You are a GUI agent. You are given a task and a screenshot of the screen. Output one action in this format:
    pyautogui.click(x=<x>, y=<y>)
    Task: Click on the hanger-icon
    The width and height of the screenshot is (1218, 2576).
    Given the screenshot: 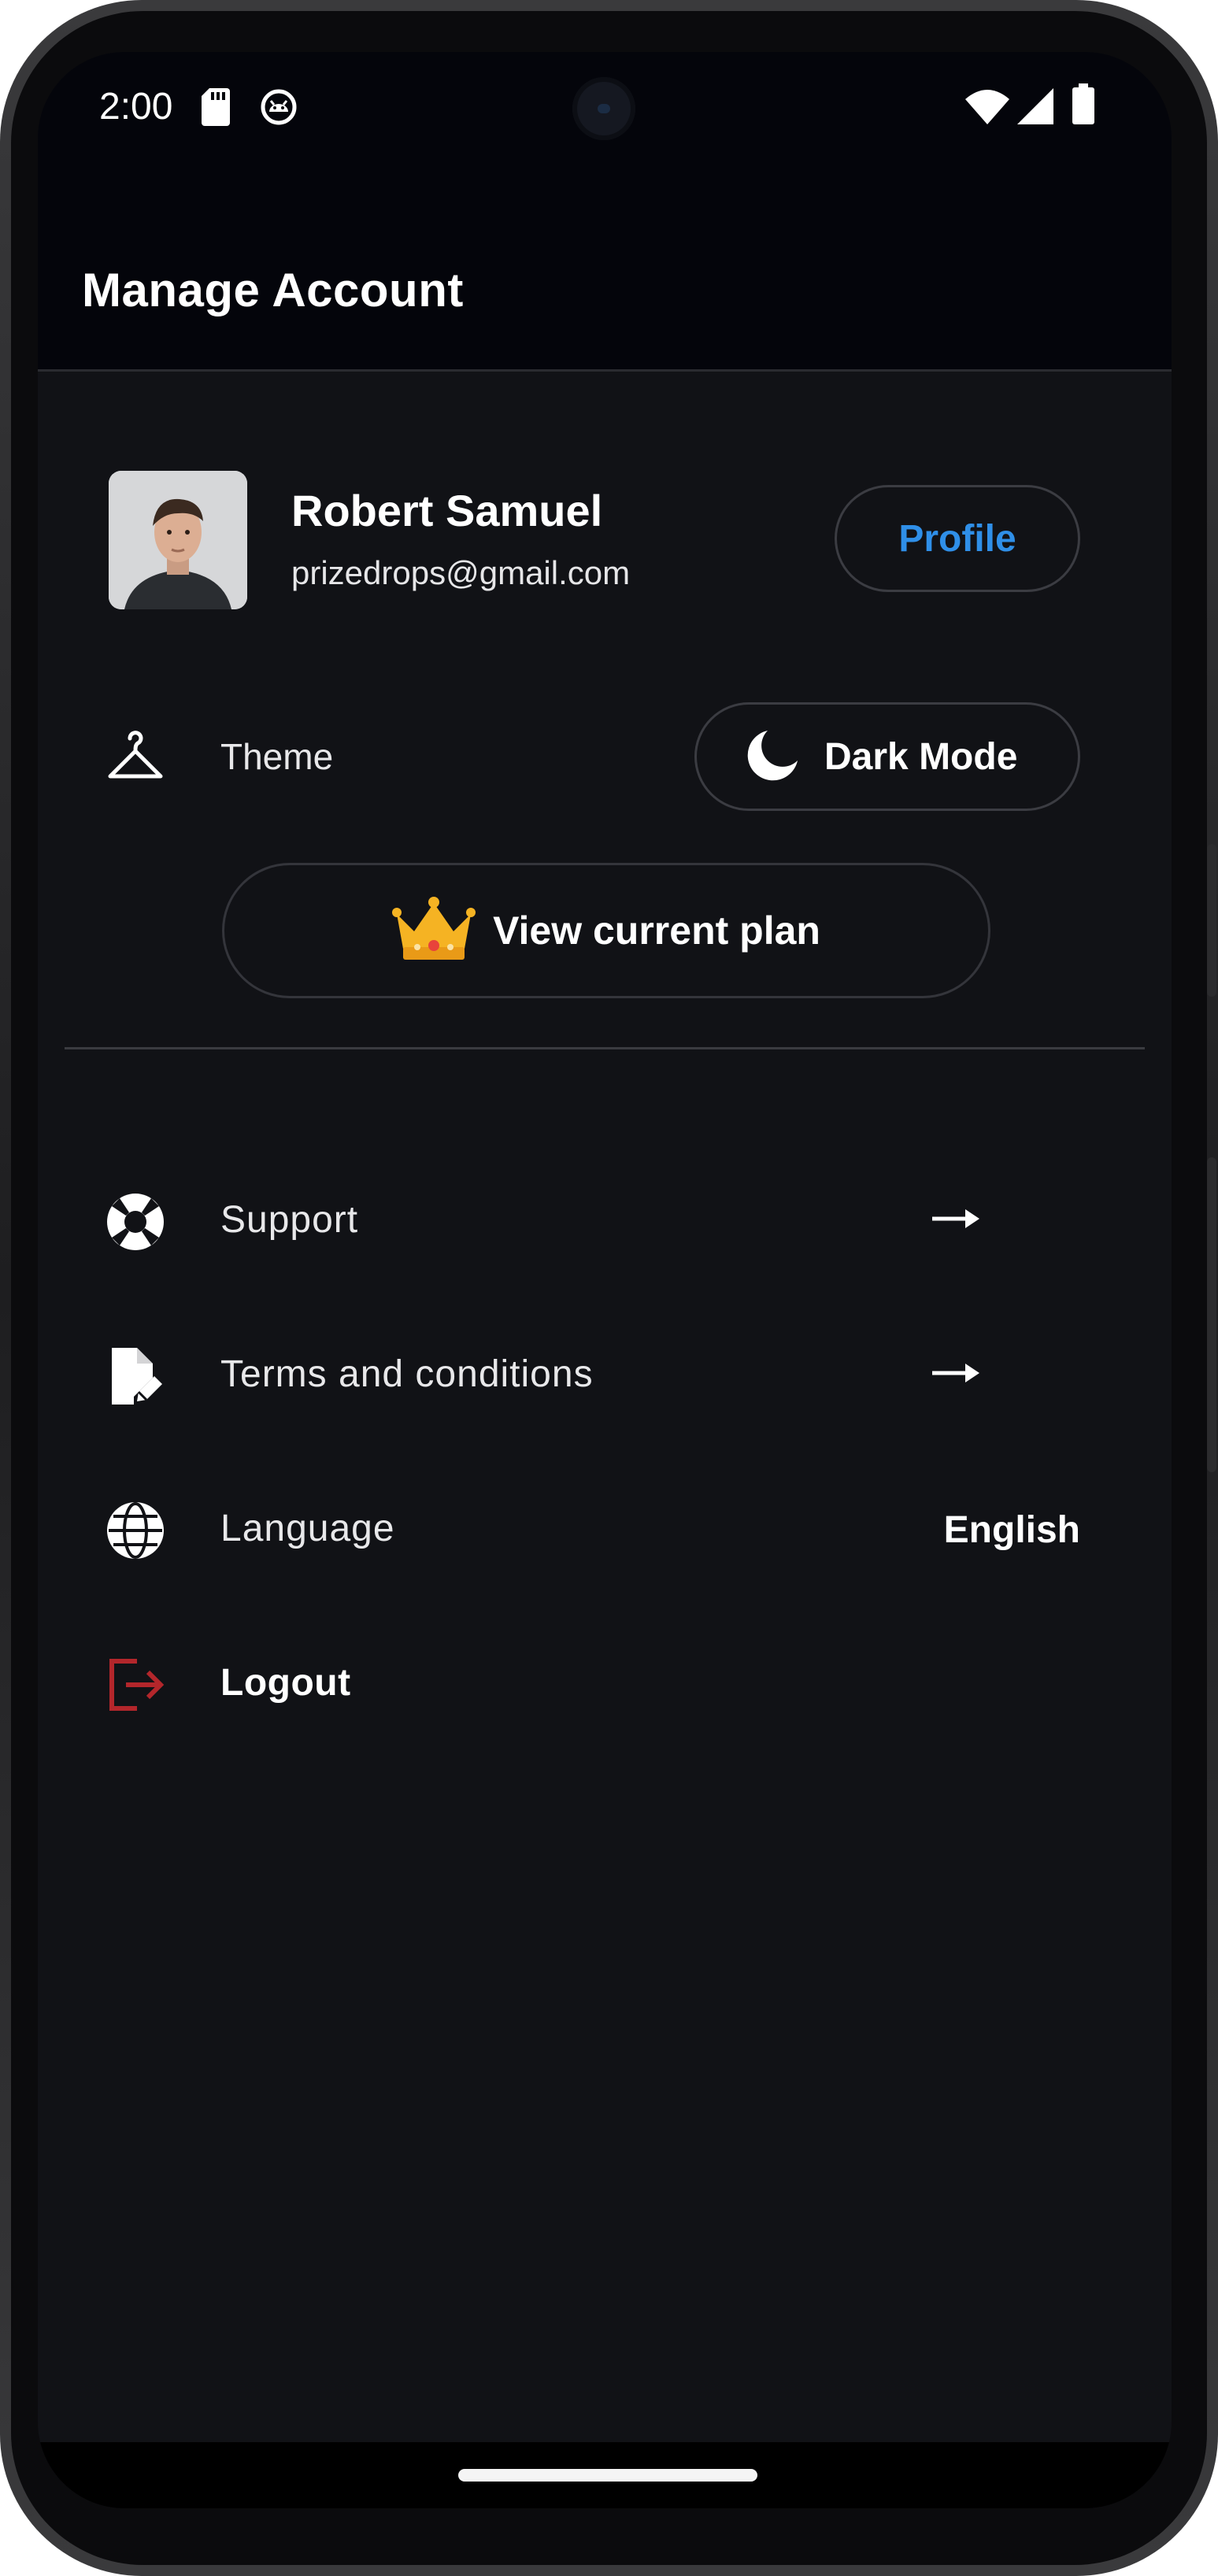 What is the action you would take?
    pyautogui.click(x=135, y=759)
    